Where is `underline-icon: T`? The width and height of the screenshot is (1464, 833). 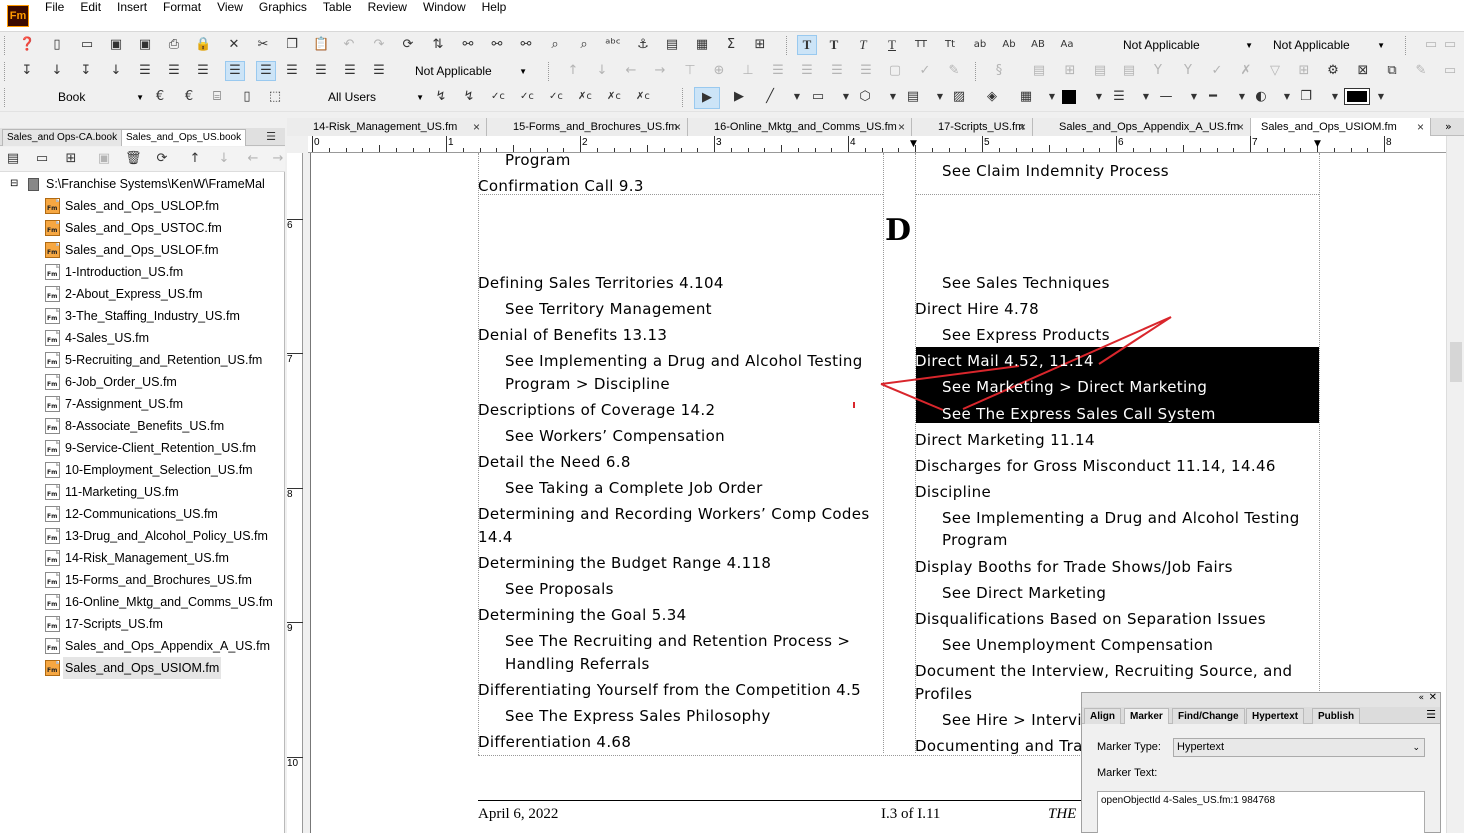 underline-icon: T is located at coordinates (892, 45).